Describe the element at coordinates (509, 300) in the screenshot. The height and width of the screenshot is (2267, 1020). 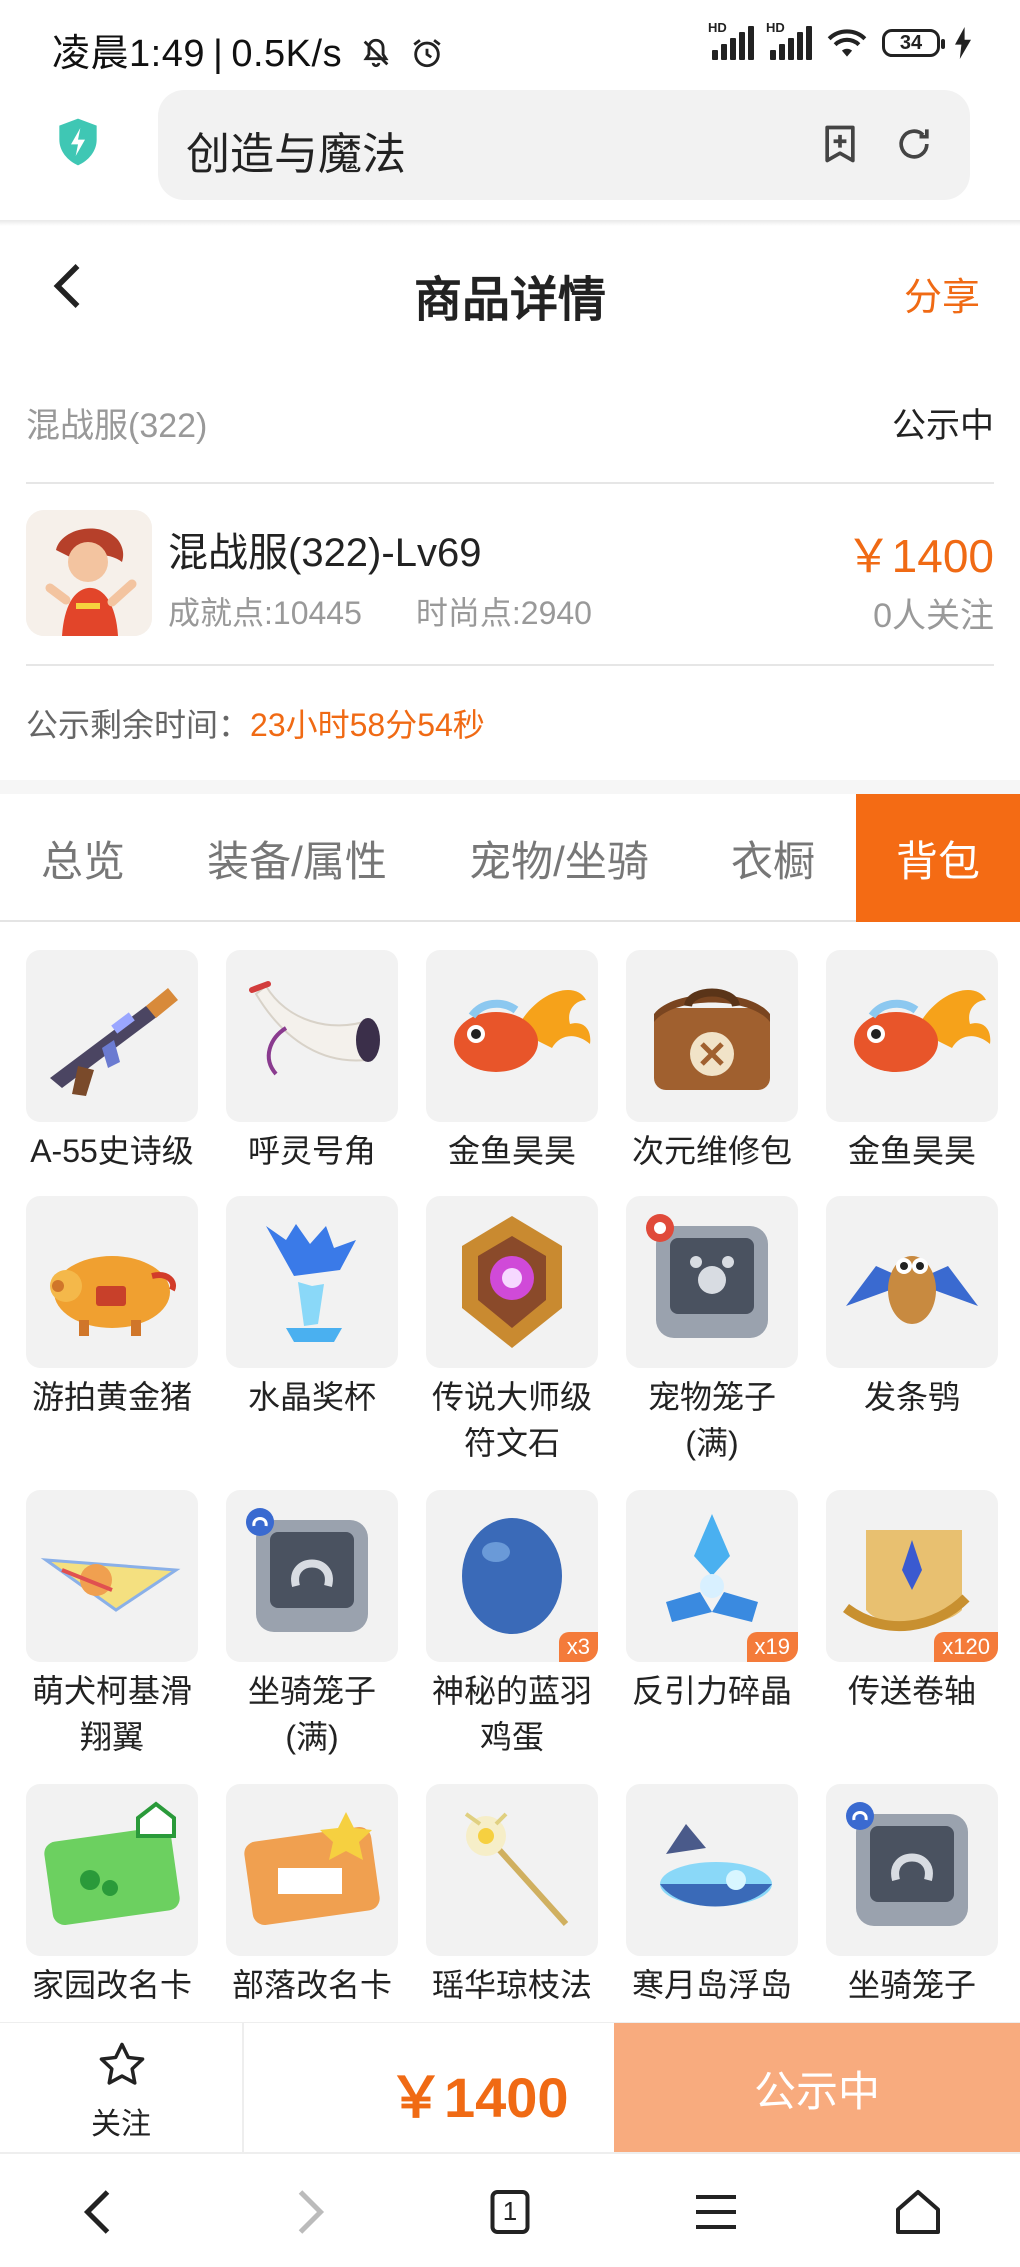
I see `page-title: 商品详情` at that location.